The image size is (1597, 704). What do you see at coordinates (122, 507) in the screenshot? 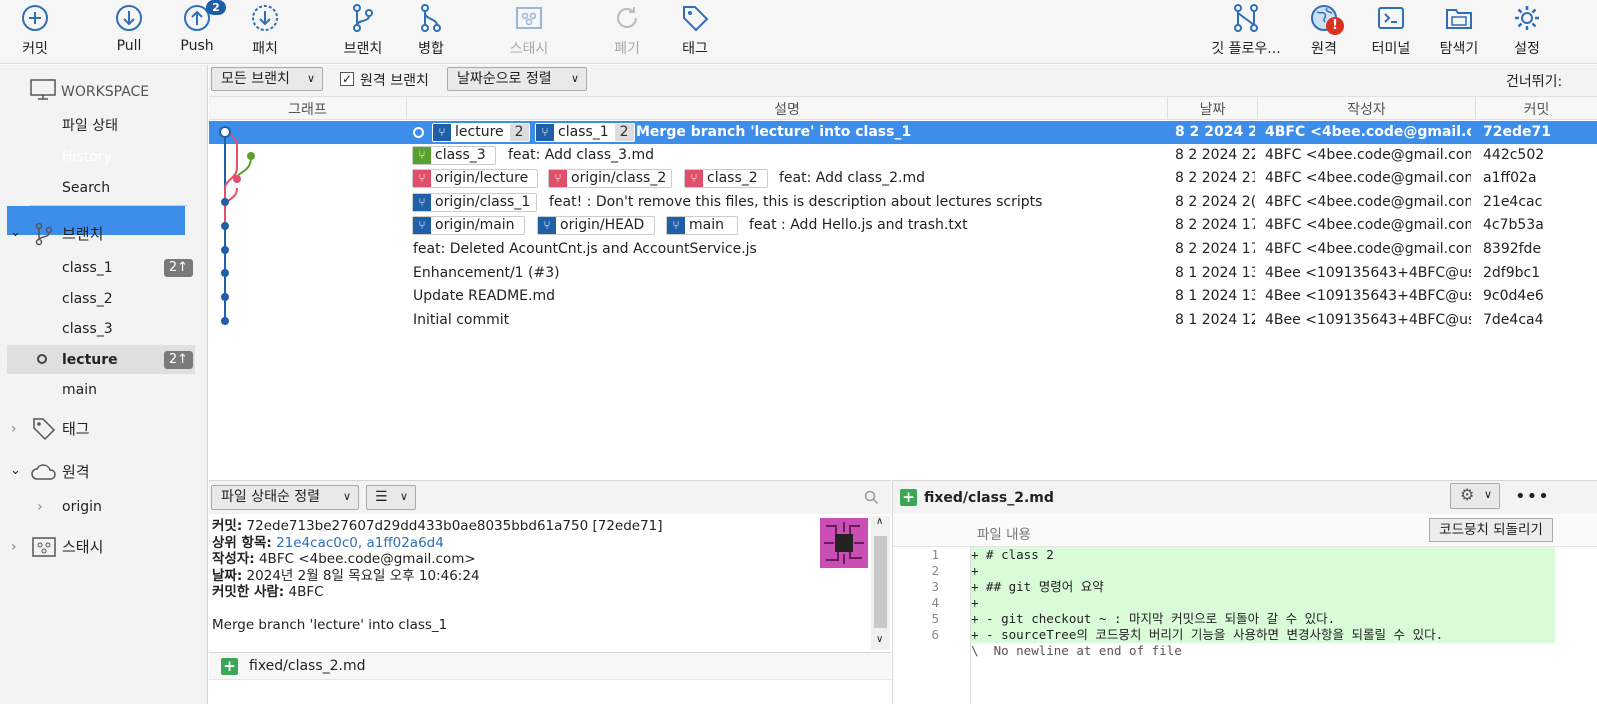
I see `sidebar-remote-origin: origin` at bounding box center [122, 507].